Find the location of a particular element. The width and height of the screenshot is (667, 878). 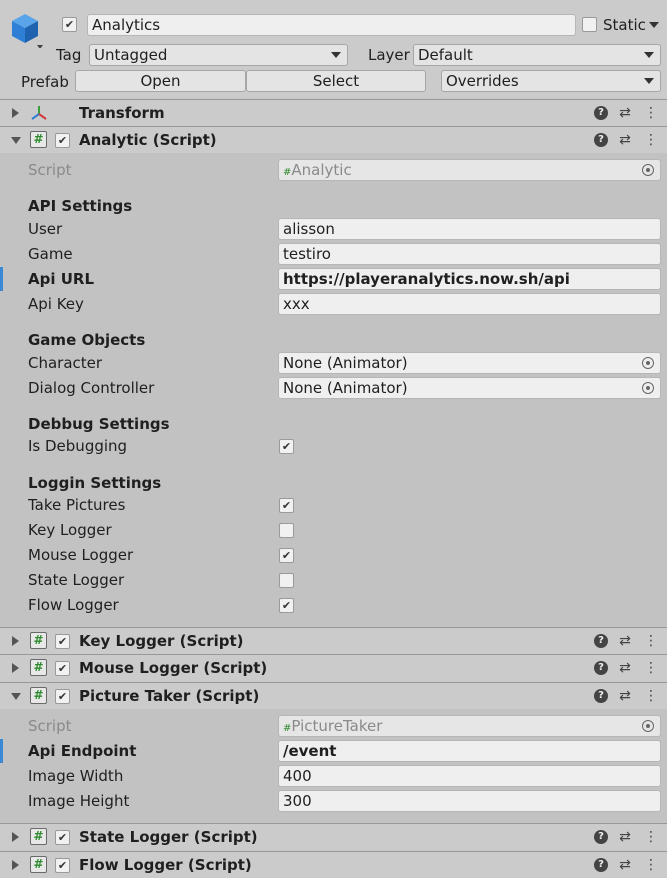

tag-dropdown: Untagged is located at coordinates (218, 55).